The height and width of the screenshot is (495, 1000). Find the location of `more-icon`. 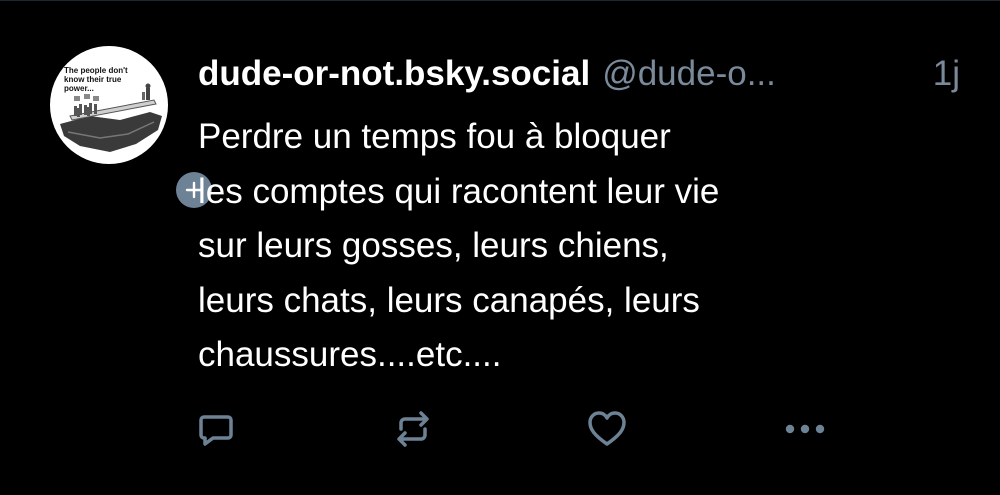

more-icon is located at coordinates (805, 429).